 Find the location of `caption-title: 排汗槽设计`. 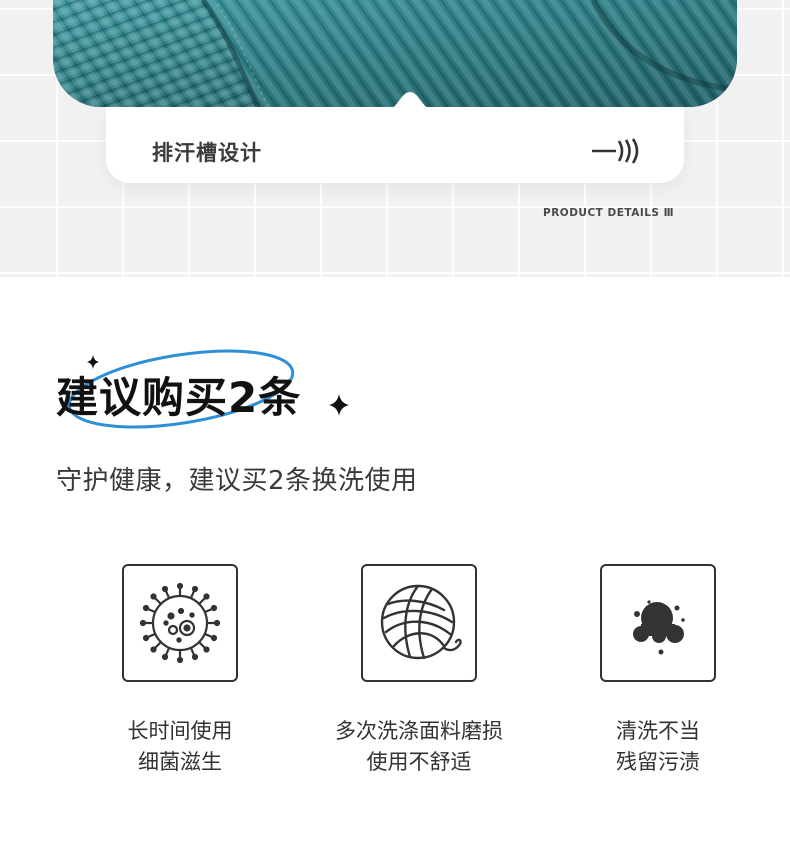

caption-title: 排汗槽设计 is located at coordinates (207, 153).